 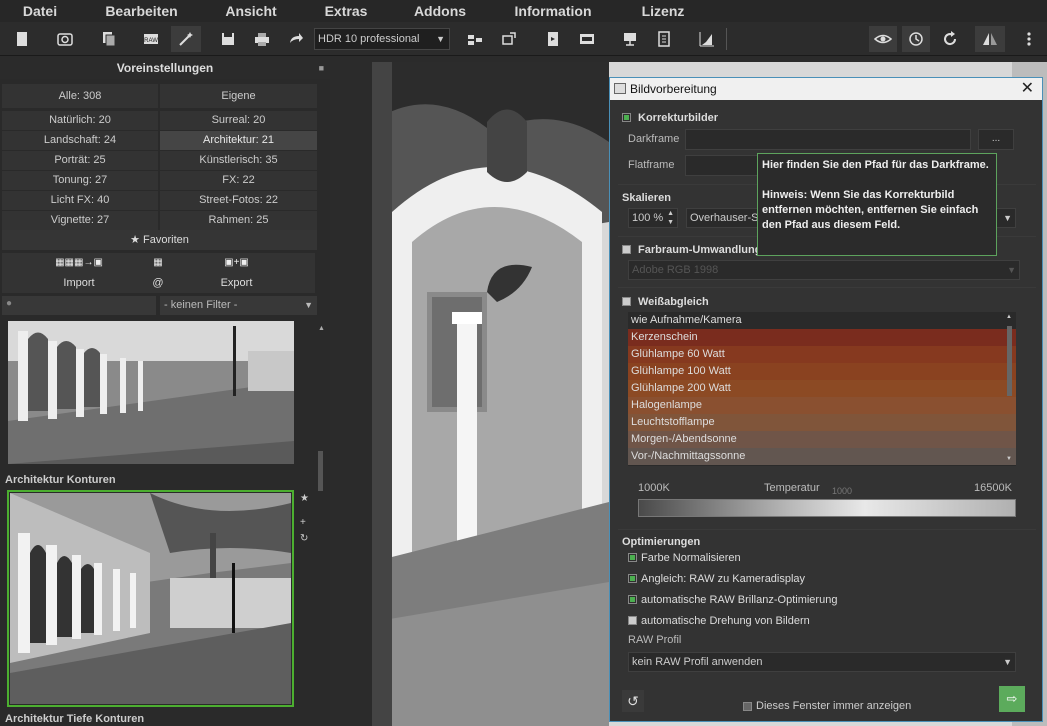 I want to click on tab-all-presets: Alle: 308, so click(x=80, y=96).